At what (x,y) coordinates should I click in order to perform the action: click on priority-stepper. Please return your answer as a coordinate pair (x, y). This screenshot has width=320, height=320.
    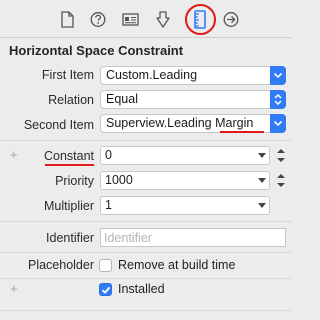
    Looking at the image, I should click on (281, 180).